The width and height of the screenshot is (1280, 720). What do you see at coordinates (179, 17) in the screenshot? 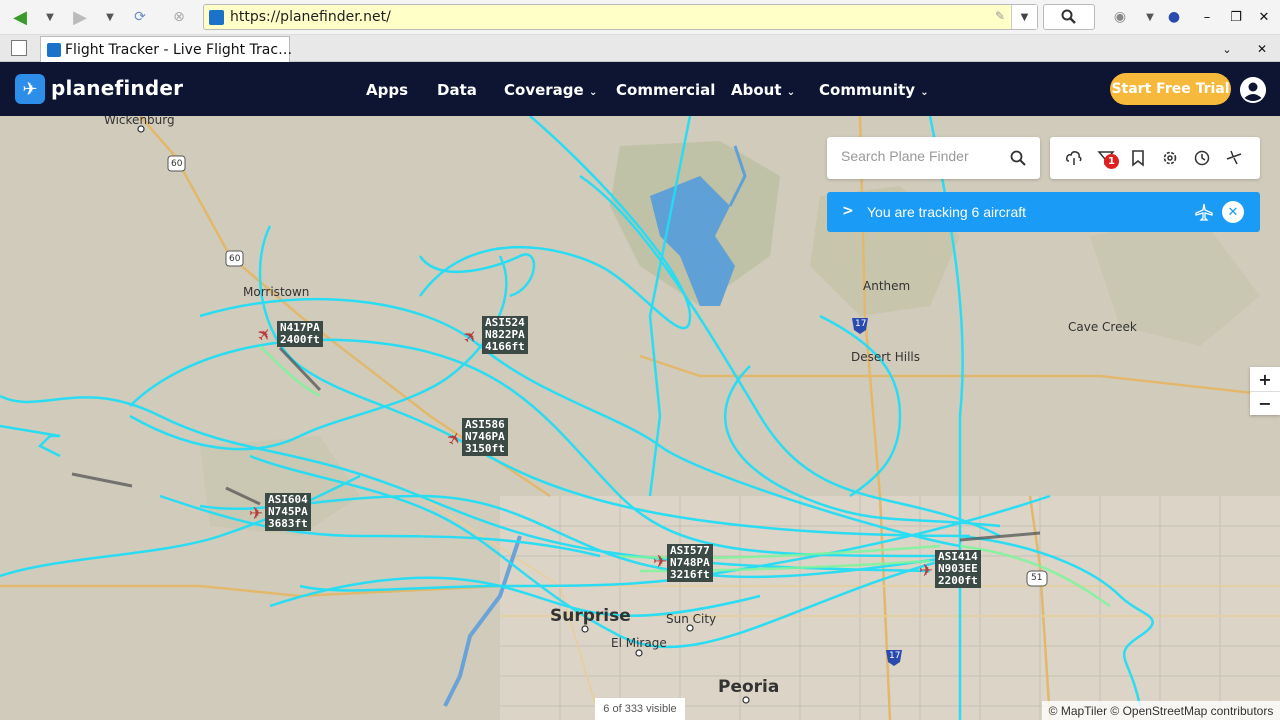
I see `stop-icon: ⊗` at bounding box center [179, 17].